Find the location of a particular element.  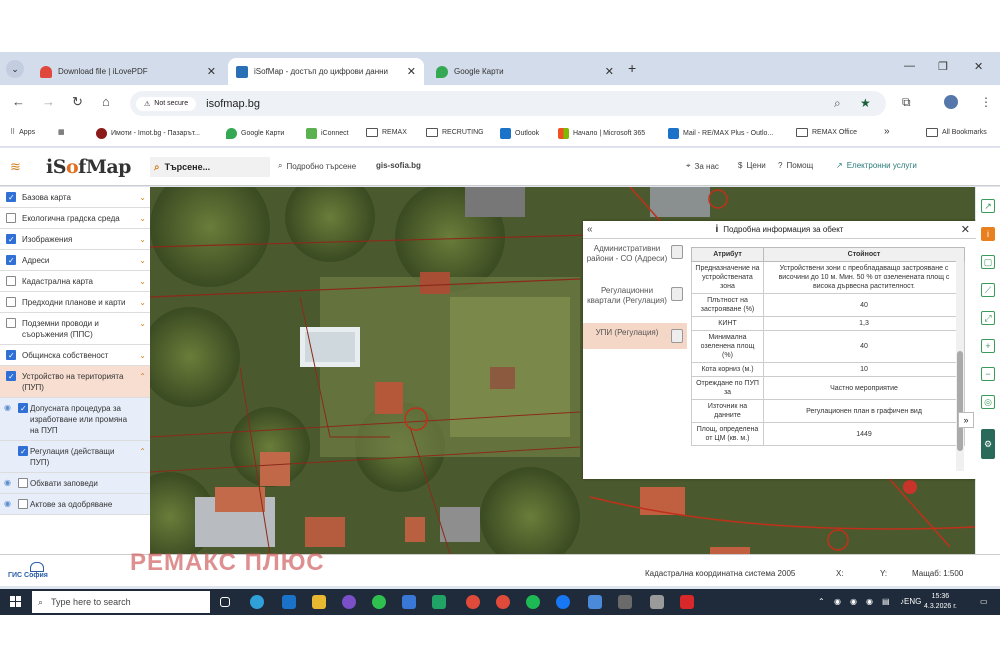

excel-icon is located at coordinates (439, 602).